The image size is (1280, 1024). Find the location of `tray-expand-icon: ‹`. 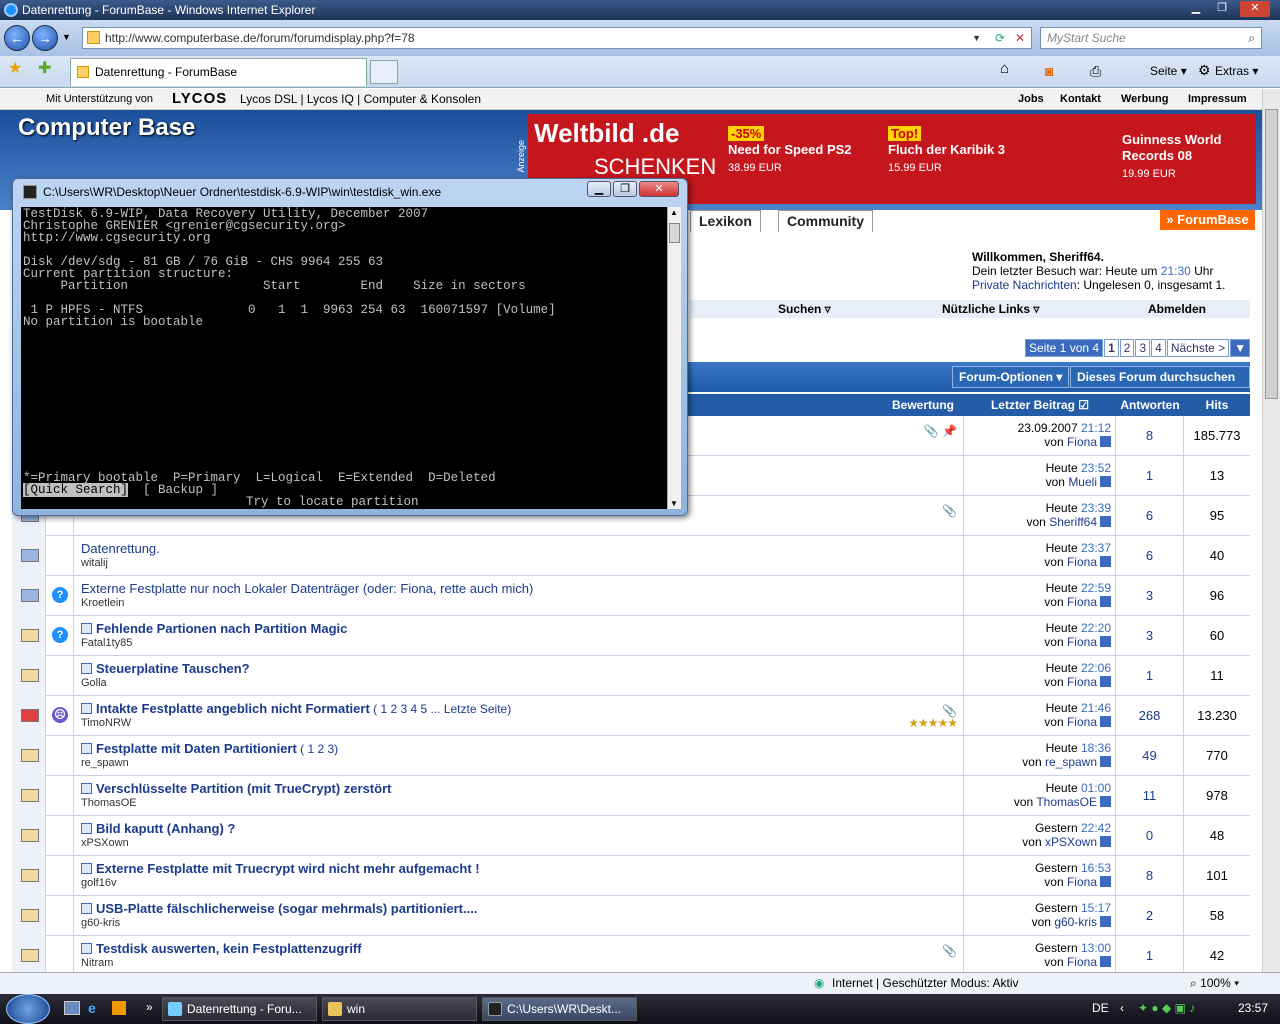

tray-expand-icon: ‹ is located at coordinates (1122, 1008).